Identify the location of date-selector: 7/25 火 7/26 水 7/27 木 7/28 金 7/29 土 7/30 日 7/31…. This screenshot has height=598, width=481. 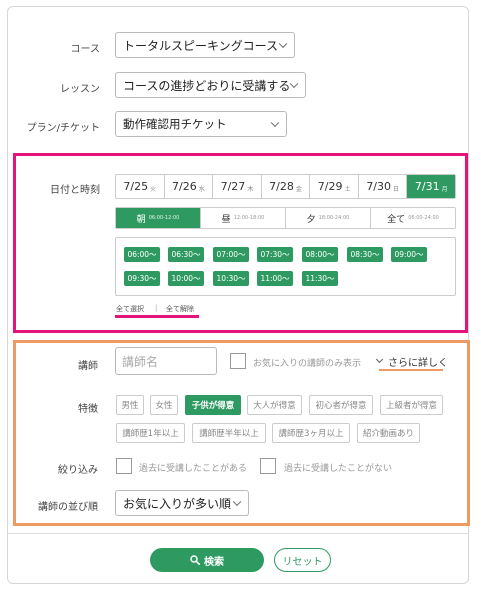
(285, 186).